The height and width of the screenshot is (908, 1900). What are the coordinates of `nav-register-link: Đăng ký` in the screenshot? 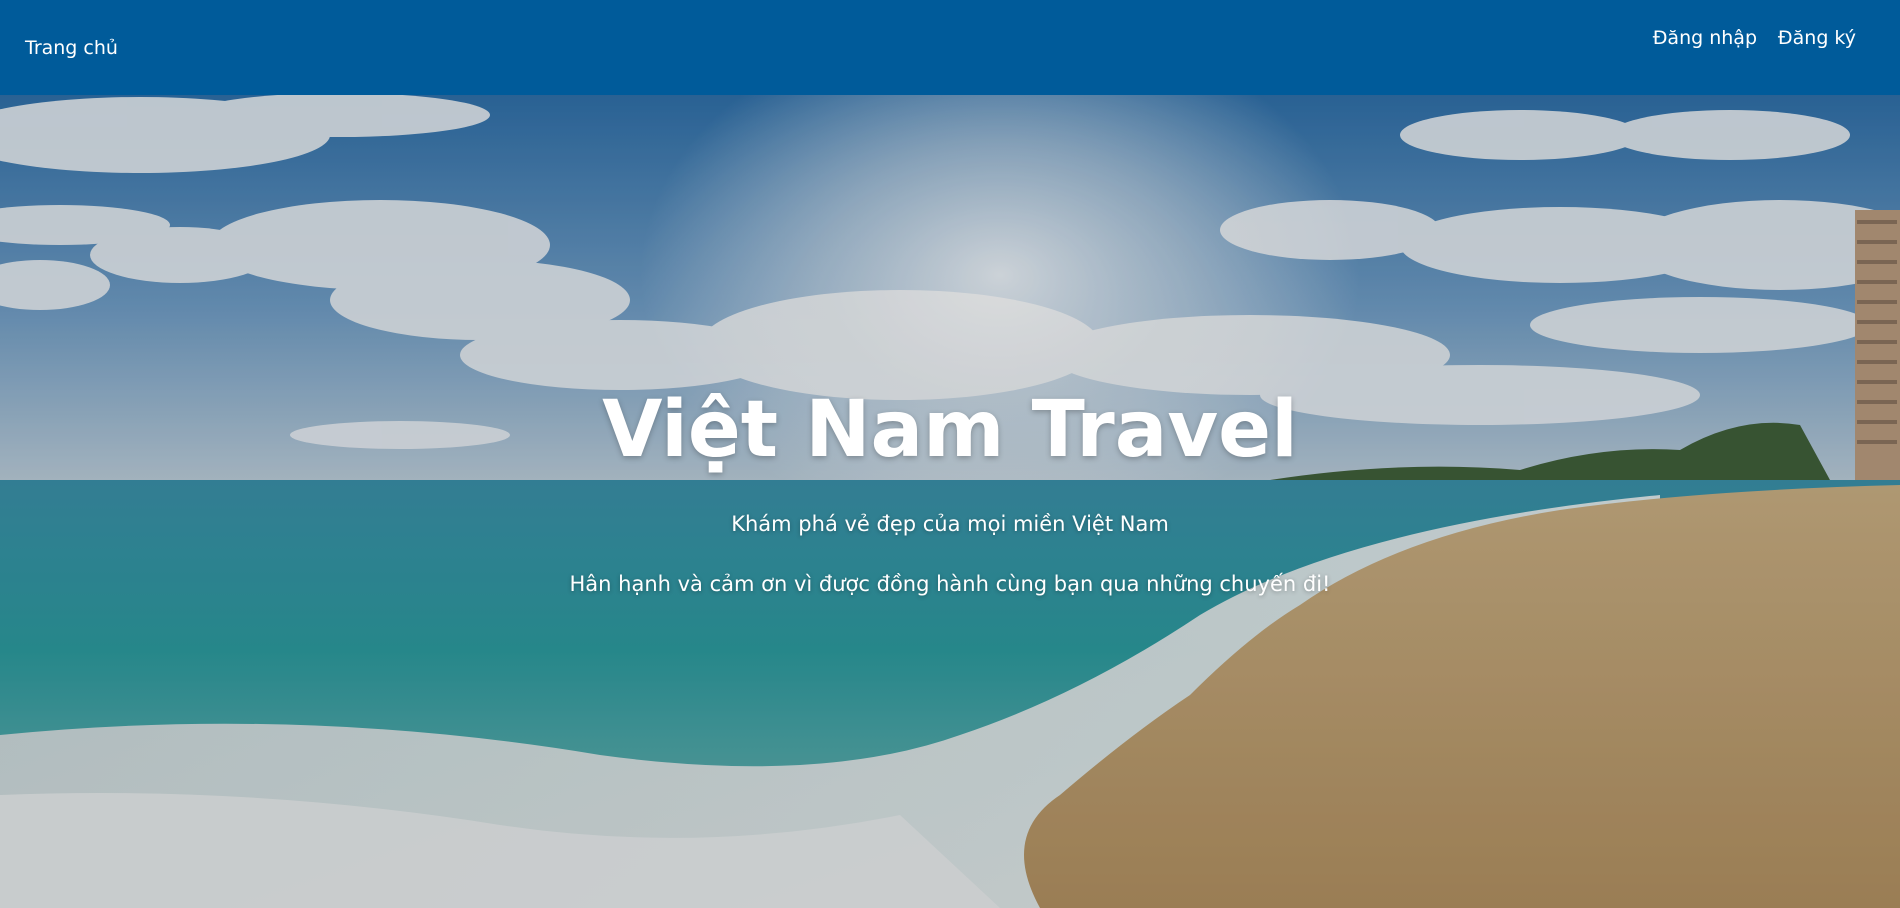 It's located at (1817, 38).